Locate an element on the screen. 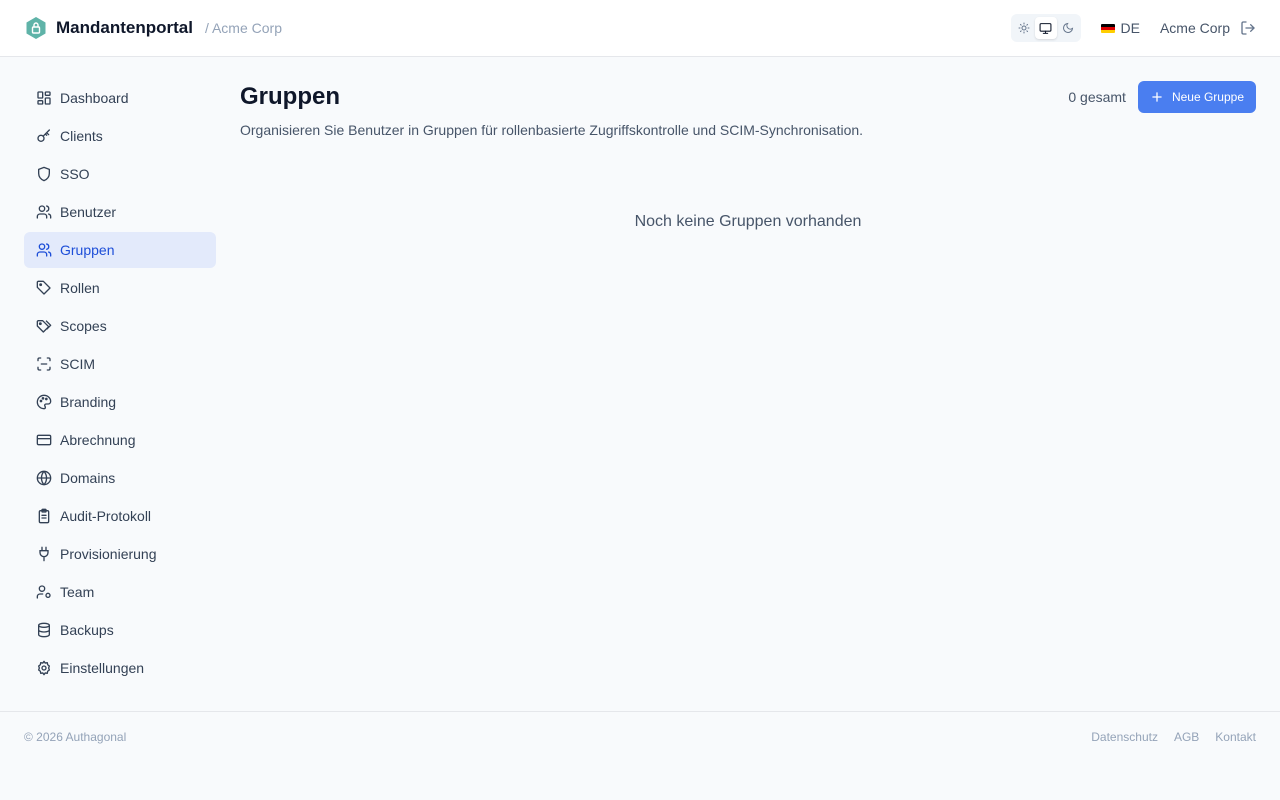 The height and width of the screenshot is (800, 1280). sidebar-item-label: SSO is located at coordinates (75, 174).